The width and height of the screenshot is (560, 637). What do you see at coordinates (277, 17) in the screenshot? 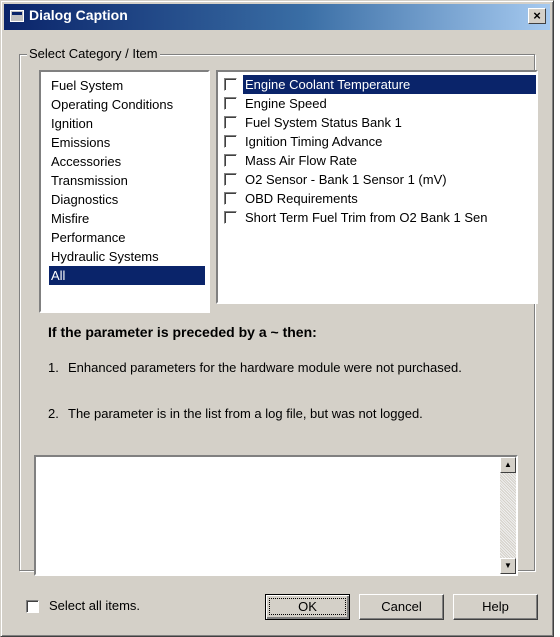
I see `title-bar: Dialog Caption ×` at bounding box center [277, 17].